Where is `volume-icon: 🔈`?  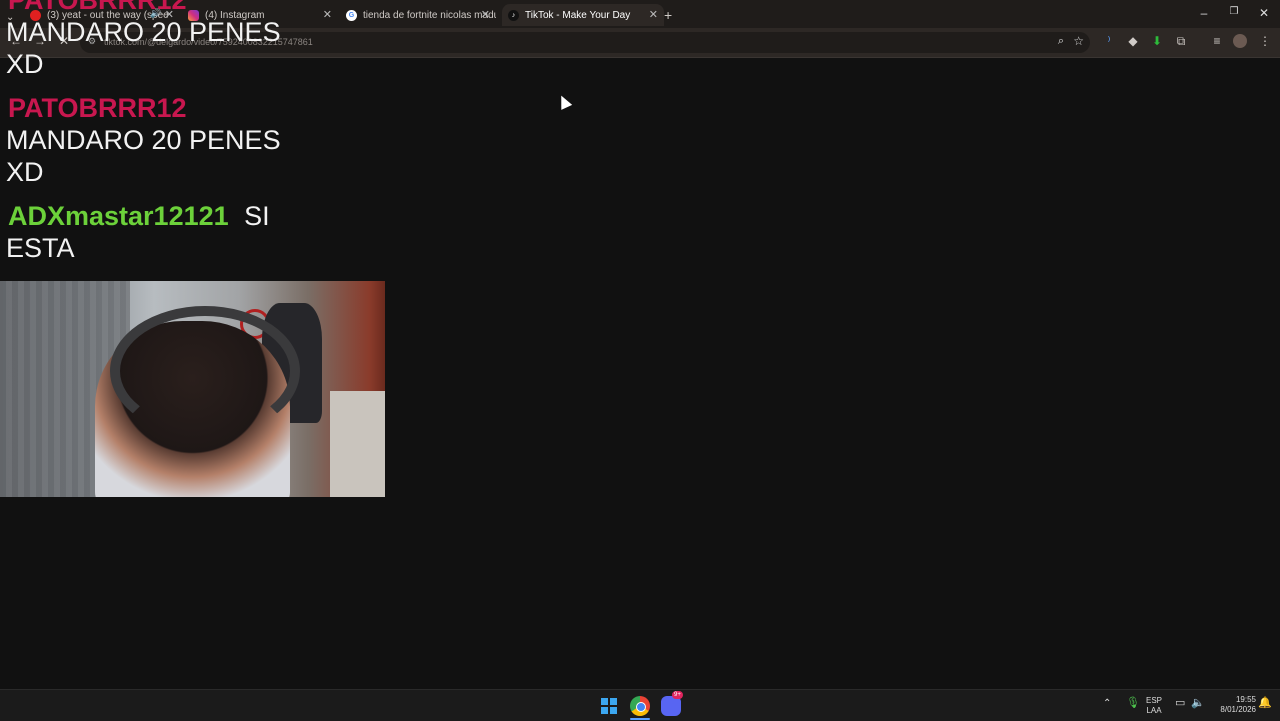 volume-icon: 🔈 is located at coordinates (1198, 703).